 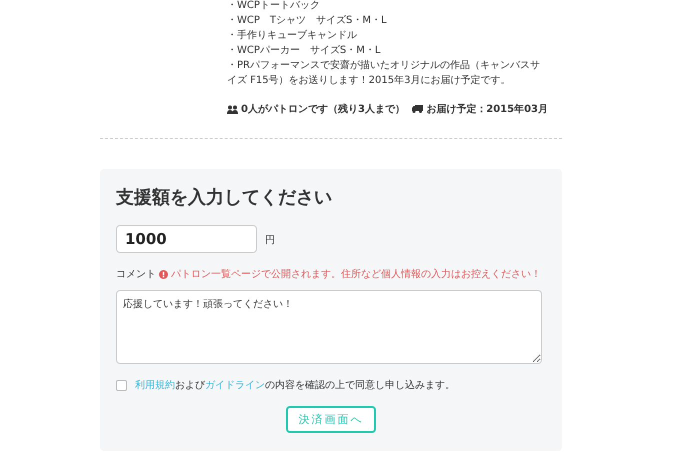 I want to click on people-icon, so click(x=232, y=109).